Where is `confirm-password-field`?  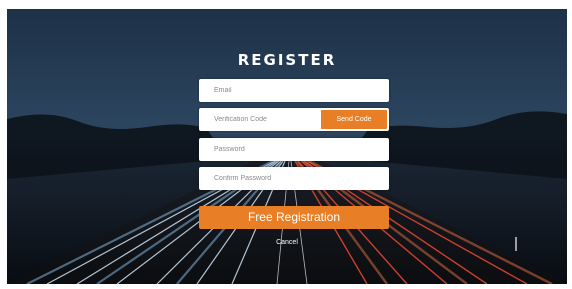
confirm-password-field is located at coordinates (294, 178).